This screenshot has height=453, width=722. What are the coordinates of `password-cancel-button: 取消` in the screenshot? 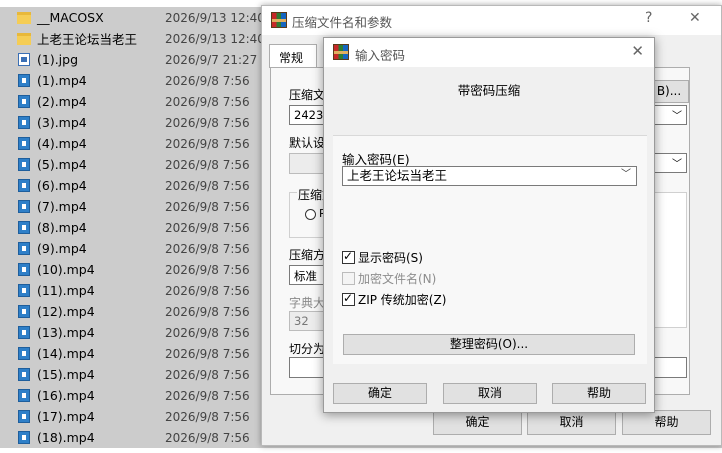 It's located at (490, 393).